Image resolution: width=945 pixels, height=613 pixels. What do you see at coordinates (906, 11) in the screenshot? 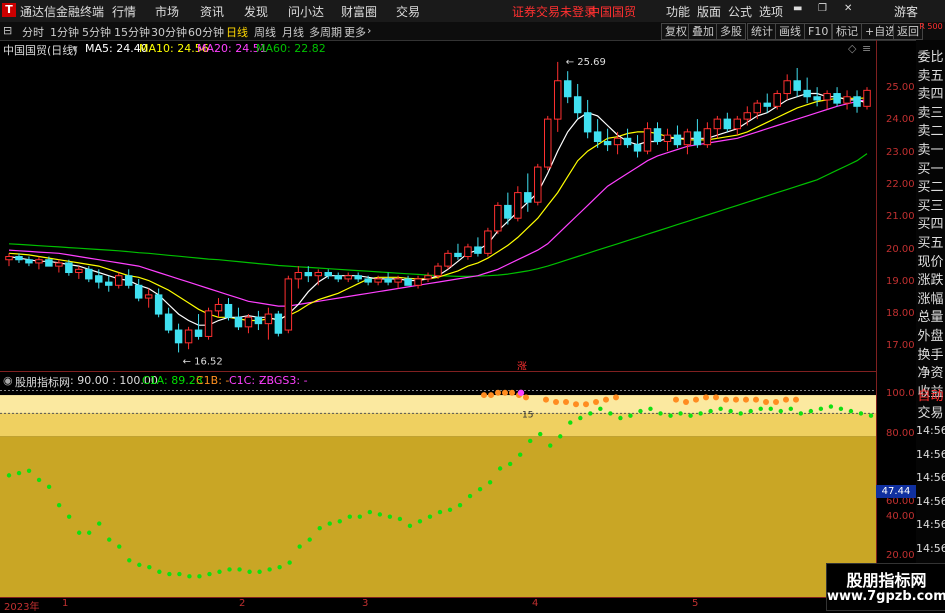
I see `user-label: 游客` at bounding box center [906, 11].